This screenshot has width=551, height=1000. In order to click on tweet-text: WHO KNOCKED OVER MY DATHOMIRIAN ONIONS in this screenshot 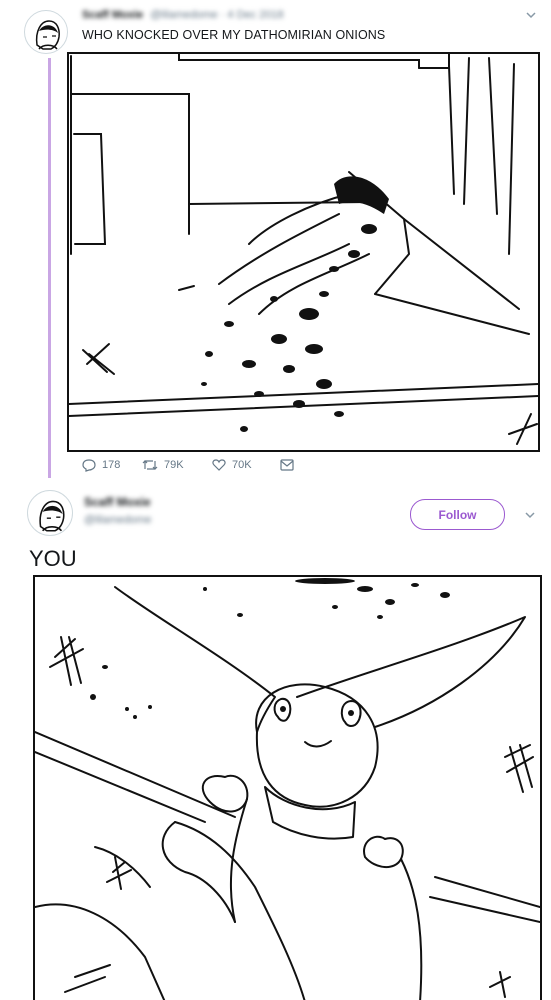, I will do `click(234, 35)`.